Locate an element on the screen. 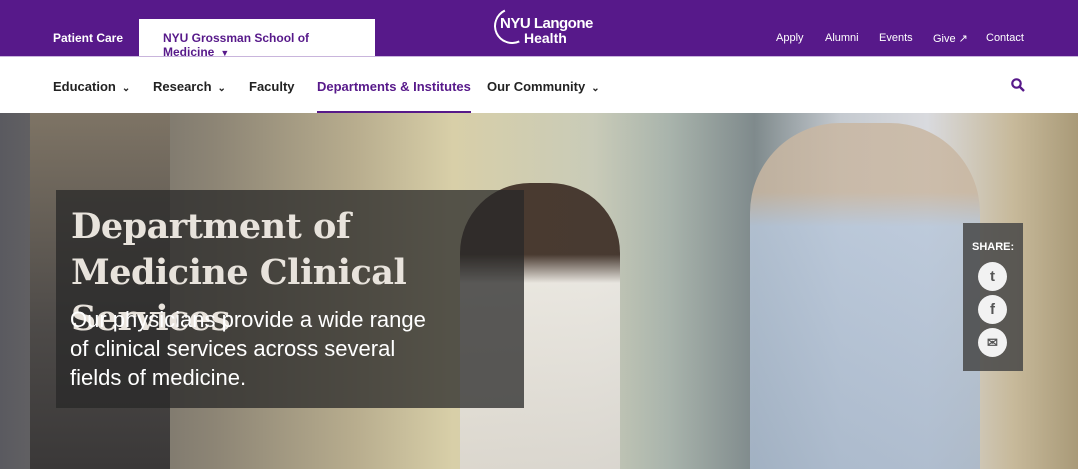  nyu-langone-logo: NYU Langone Health is located at coordinates (541, 26).